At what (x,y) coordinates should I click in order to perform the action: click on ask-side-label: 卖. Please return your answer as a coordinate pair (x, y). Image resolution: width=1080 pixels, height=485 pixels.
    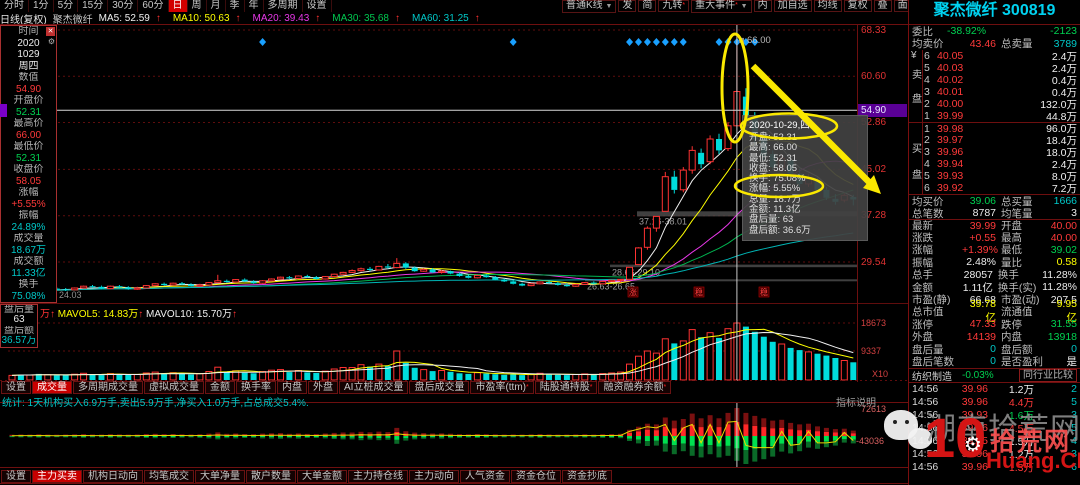
    Looking at the image, I should click on (917, 75).